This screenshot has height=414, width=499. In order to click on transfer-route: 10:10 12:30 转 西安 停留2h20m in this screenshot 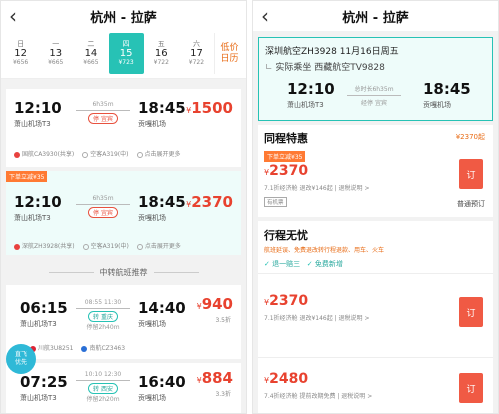, I will do `click(103, 387)`.